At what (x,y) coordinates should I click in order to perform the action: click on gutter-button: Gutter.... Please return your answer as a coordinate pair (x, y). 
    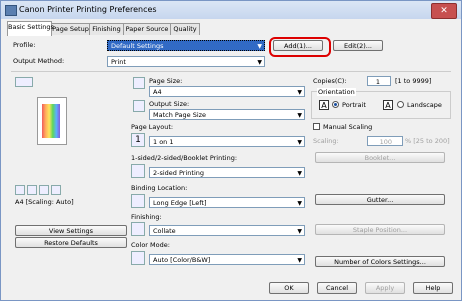
    Looking at the image, I should click on (380, 199).